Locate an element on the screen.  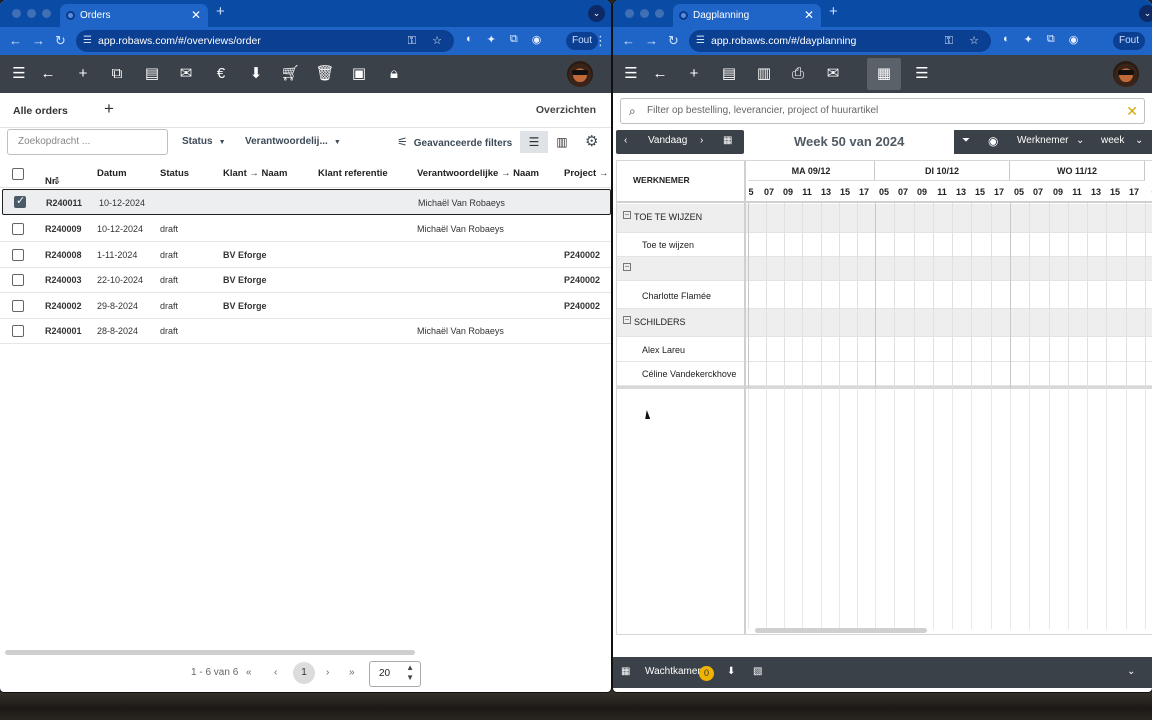
period-select: week is located at coordinates (1112, 140).